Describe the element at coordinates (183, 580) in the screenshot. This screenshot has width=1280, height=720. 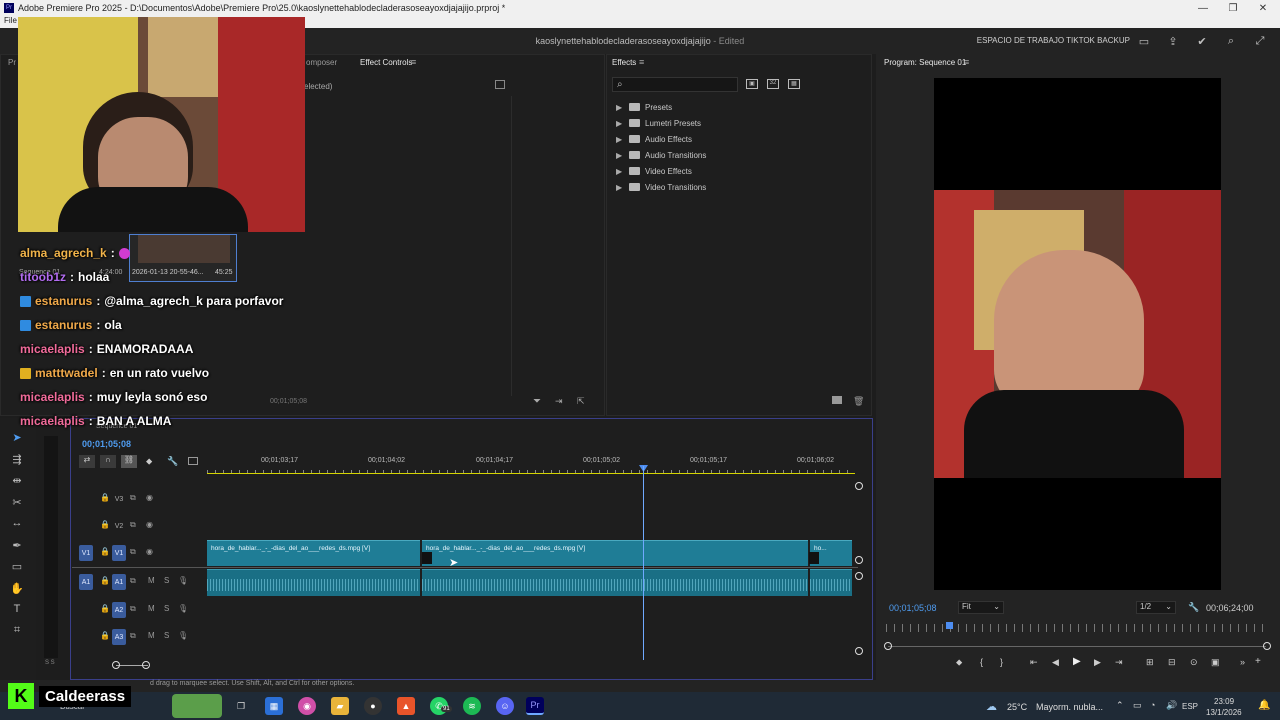
I see `microphone-icon: 🎙` at that location.